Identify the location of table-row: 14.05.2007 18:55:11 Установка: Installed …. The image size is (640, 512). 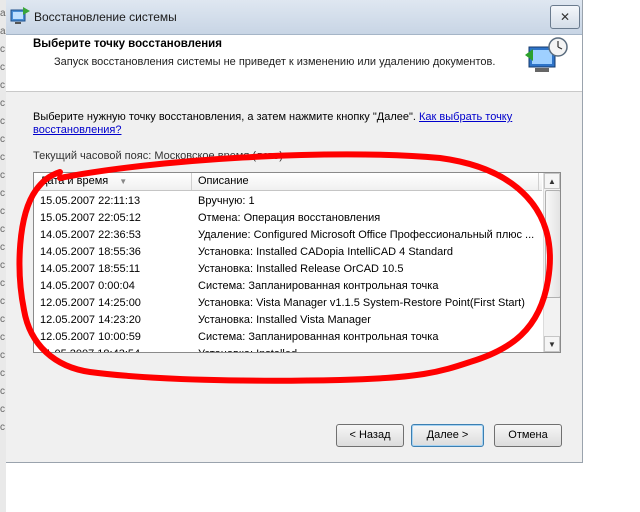
(288, 269).